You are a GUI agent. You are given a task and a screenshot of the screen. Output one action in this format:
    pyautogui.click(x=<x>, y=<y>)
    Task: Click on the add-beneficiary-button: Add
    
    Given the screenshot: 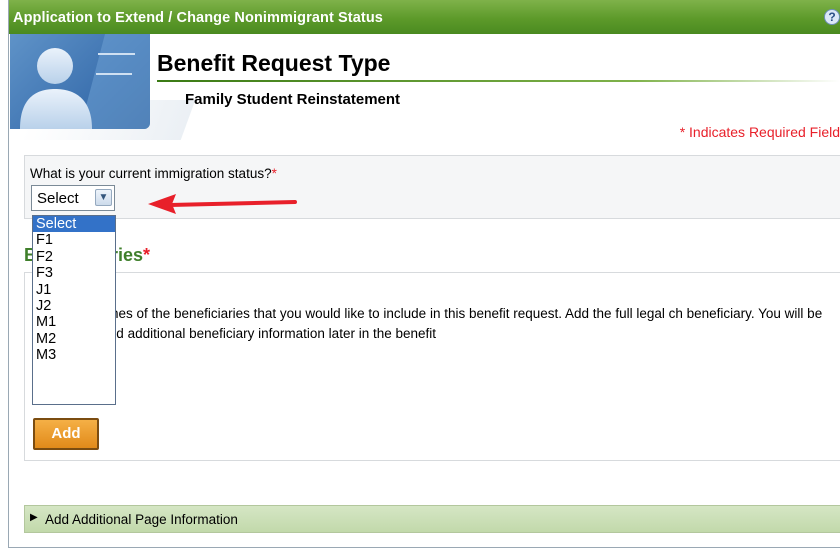 What is the action you would take?
    pyautogui.click(x=66, y=434)
    